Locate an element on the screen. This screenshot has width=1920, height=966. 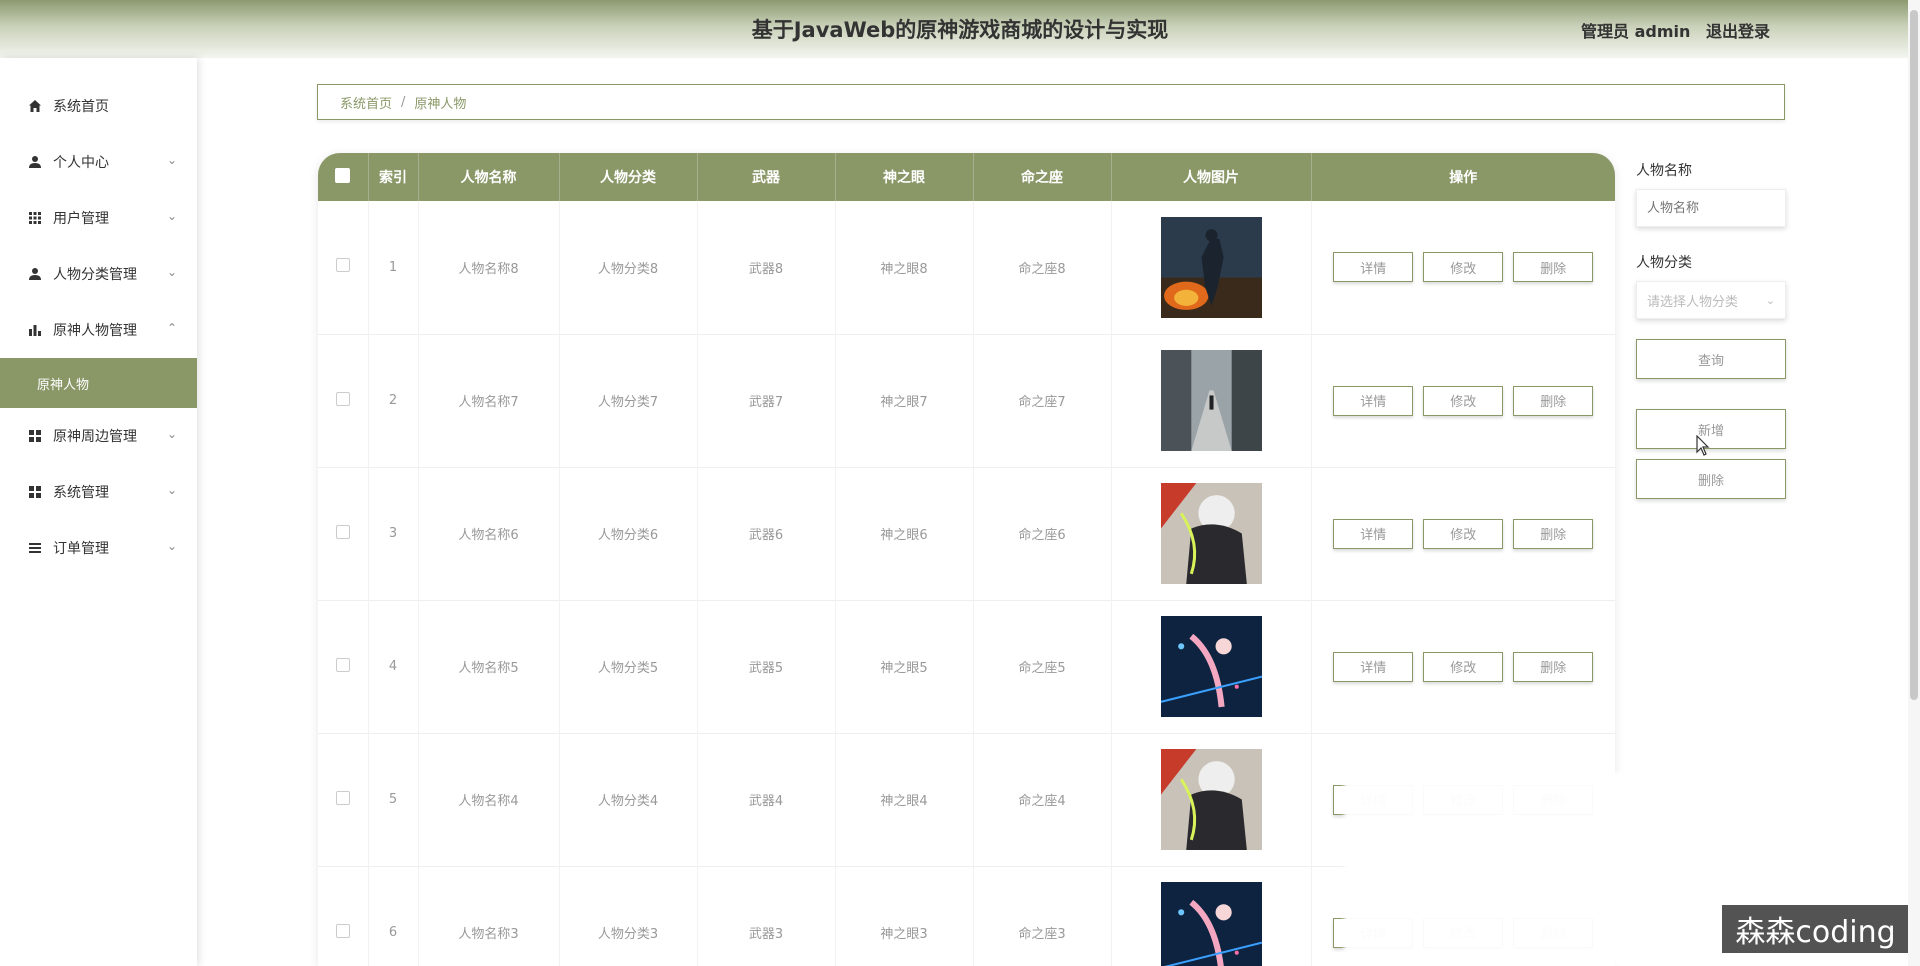
sidebar-item-label: 个人中心 is located at coordinates (81, 163).